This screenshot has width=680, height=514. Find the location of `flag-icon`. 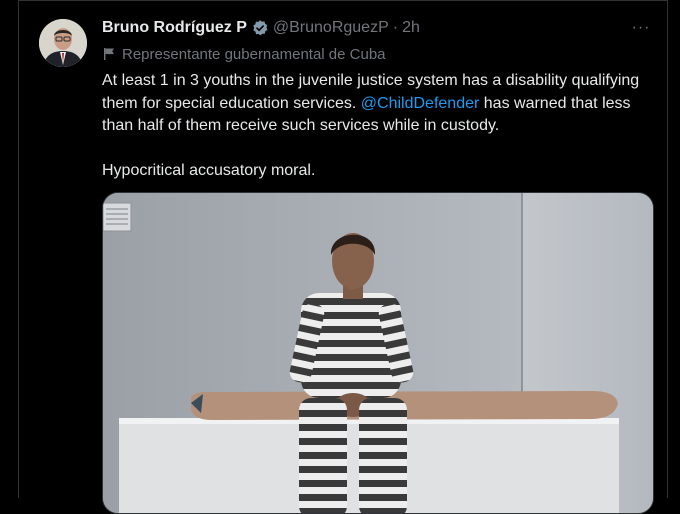

flag-icon is located at coordinates (109, 54).